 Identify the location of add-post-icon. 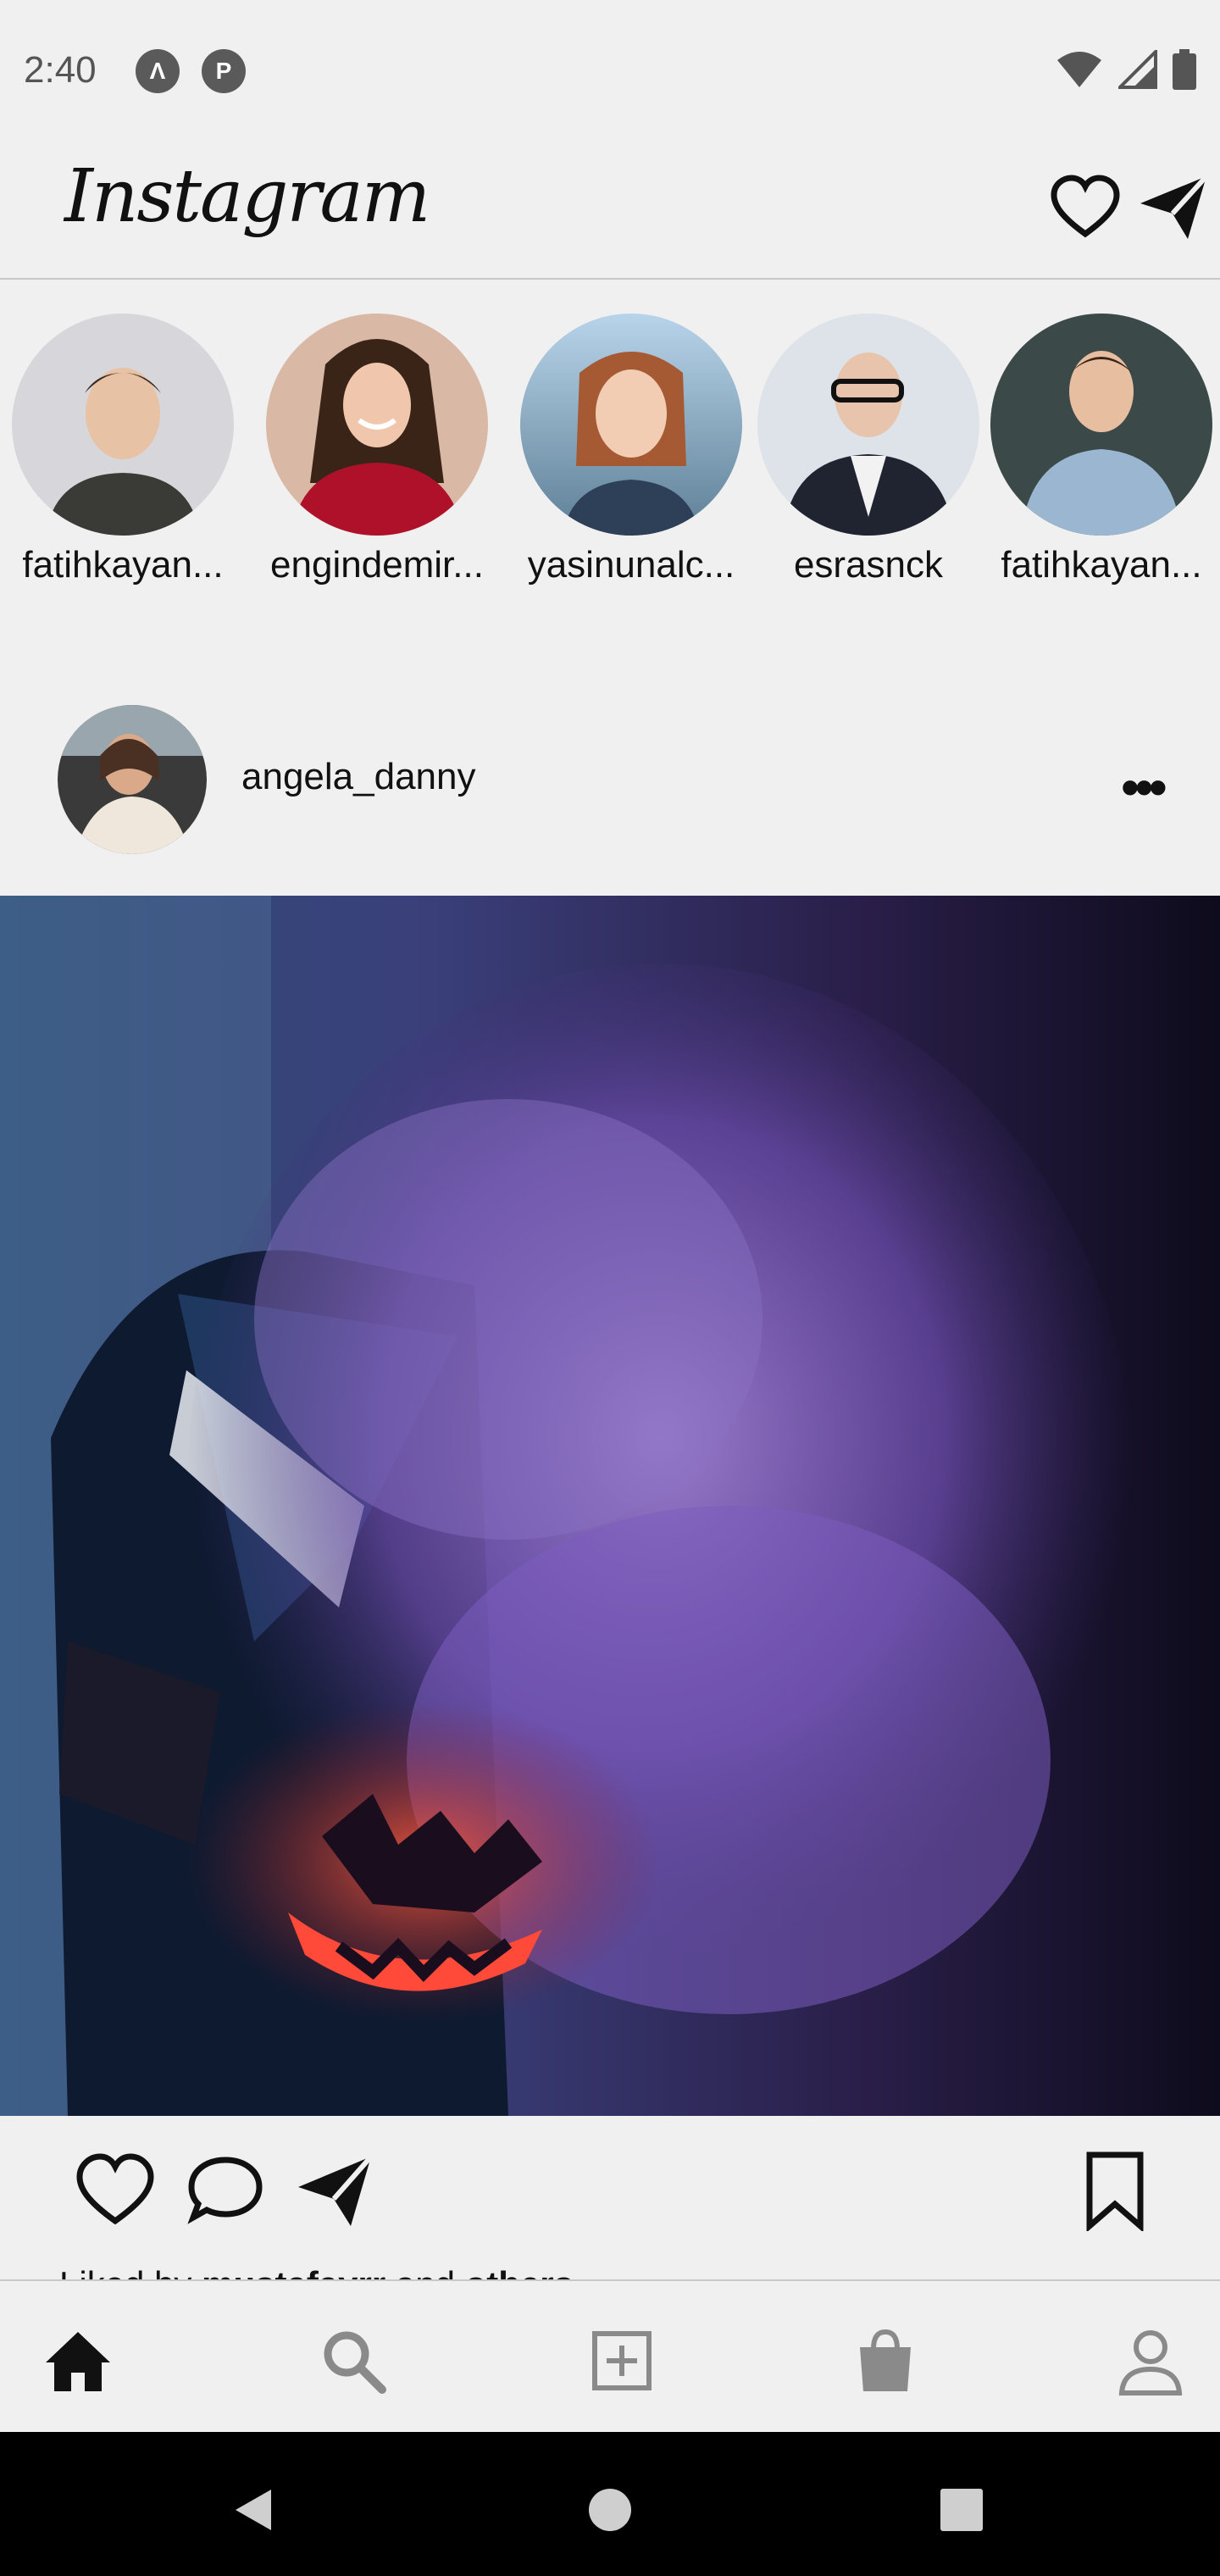
(621, 2360).